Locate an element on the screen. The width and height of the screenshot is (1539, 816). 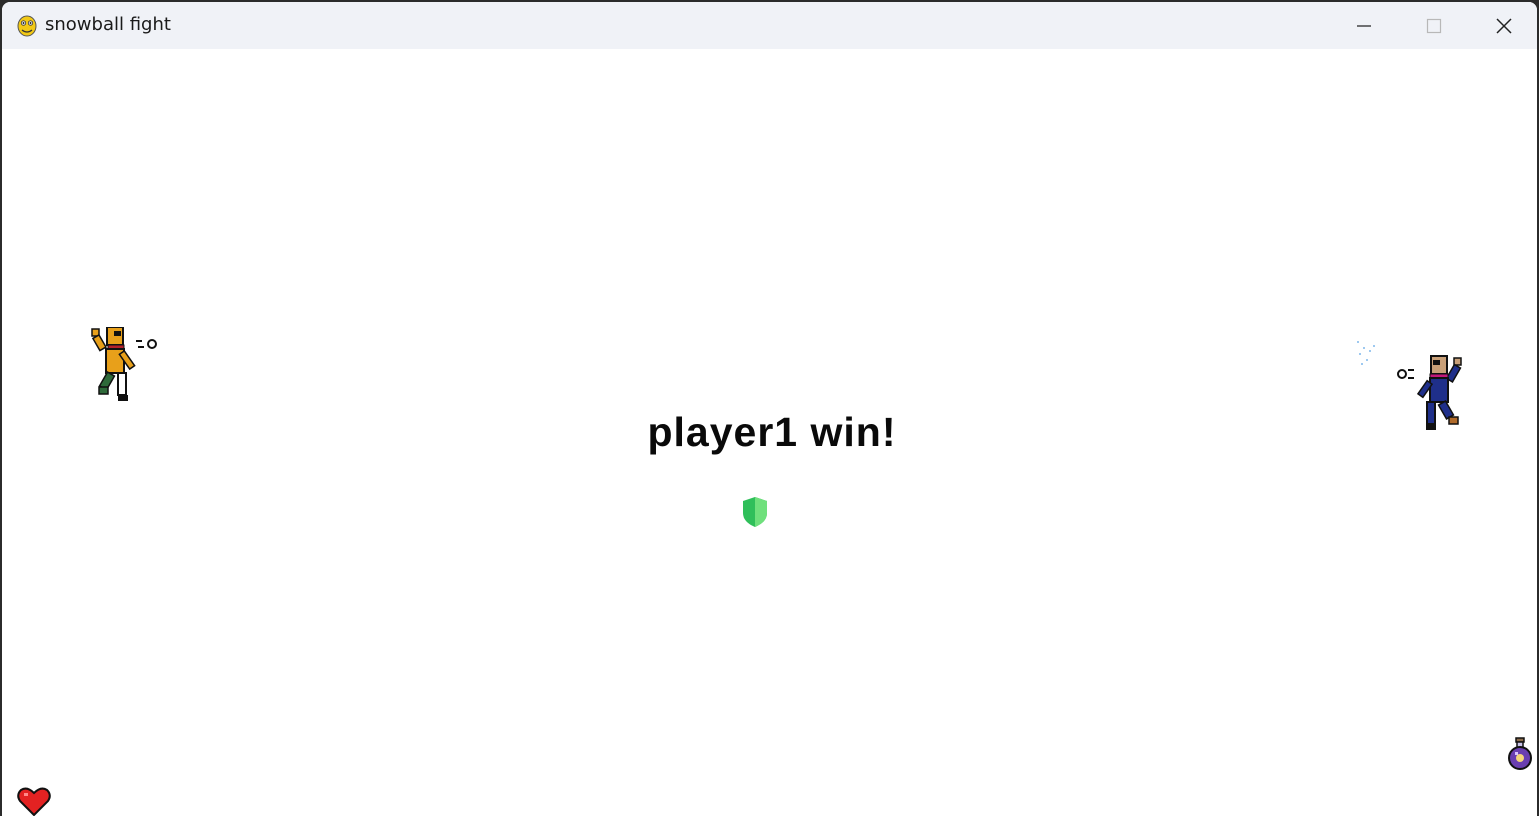
minimize-icon is located at coordinates (1364, 25).